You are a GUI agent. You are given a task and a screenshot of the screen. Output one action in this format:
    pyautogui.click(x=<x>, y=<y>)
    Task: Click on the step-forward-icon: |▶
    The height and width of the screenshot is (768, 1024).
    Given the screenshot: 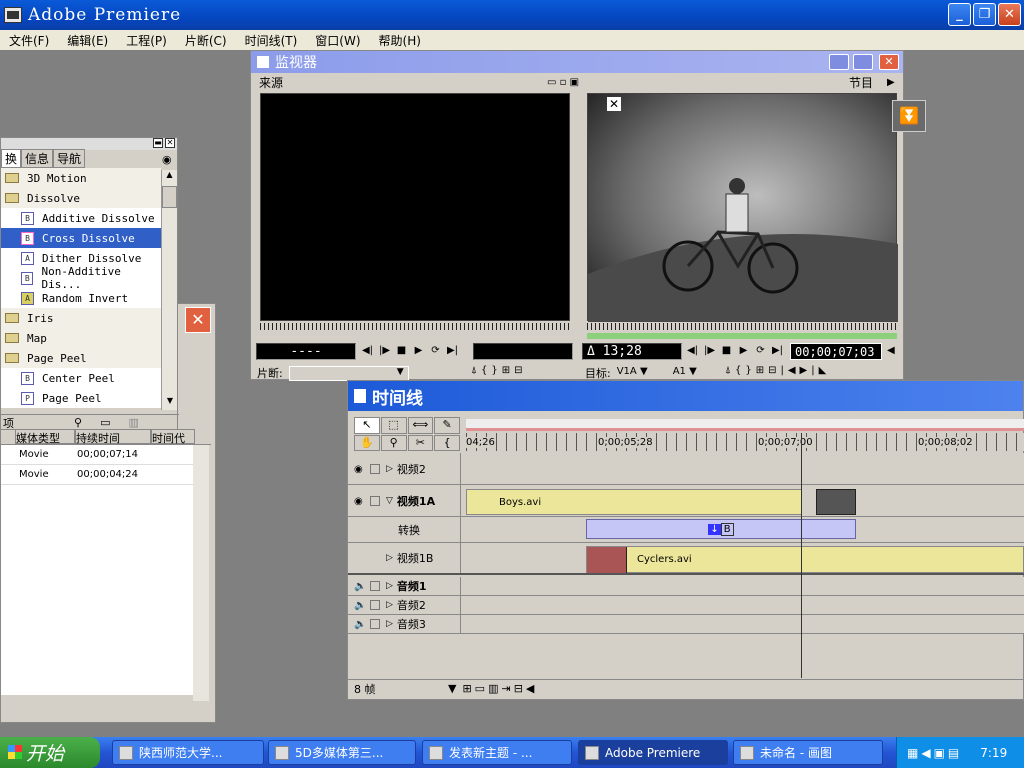 What is the action you would take?
    pyautogui.click(x=384, y=350)
    